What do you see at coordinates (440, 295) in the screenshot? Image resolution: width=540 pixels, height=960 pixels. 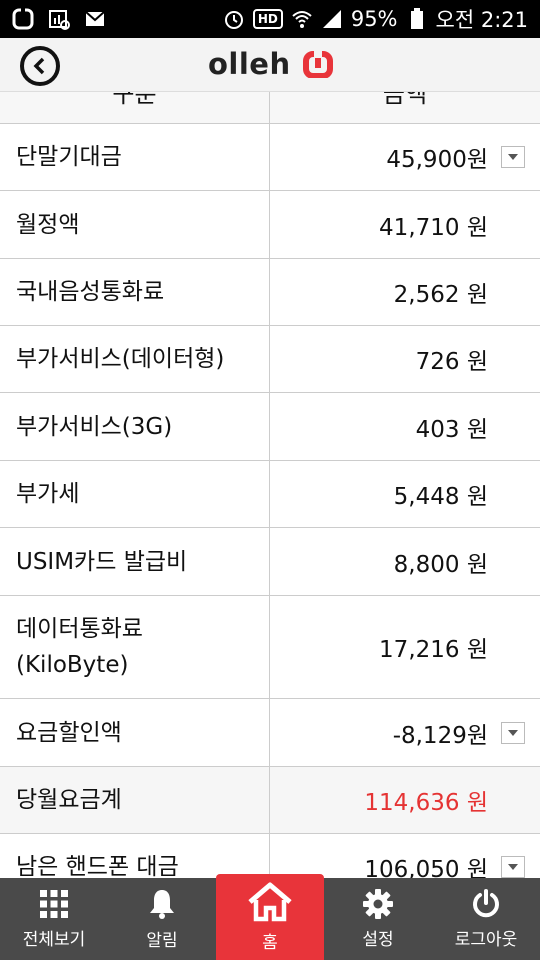 I see `amount-value: 2,562 원` at bounding box center [440, 295].